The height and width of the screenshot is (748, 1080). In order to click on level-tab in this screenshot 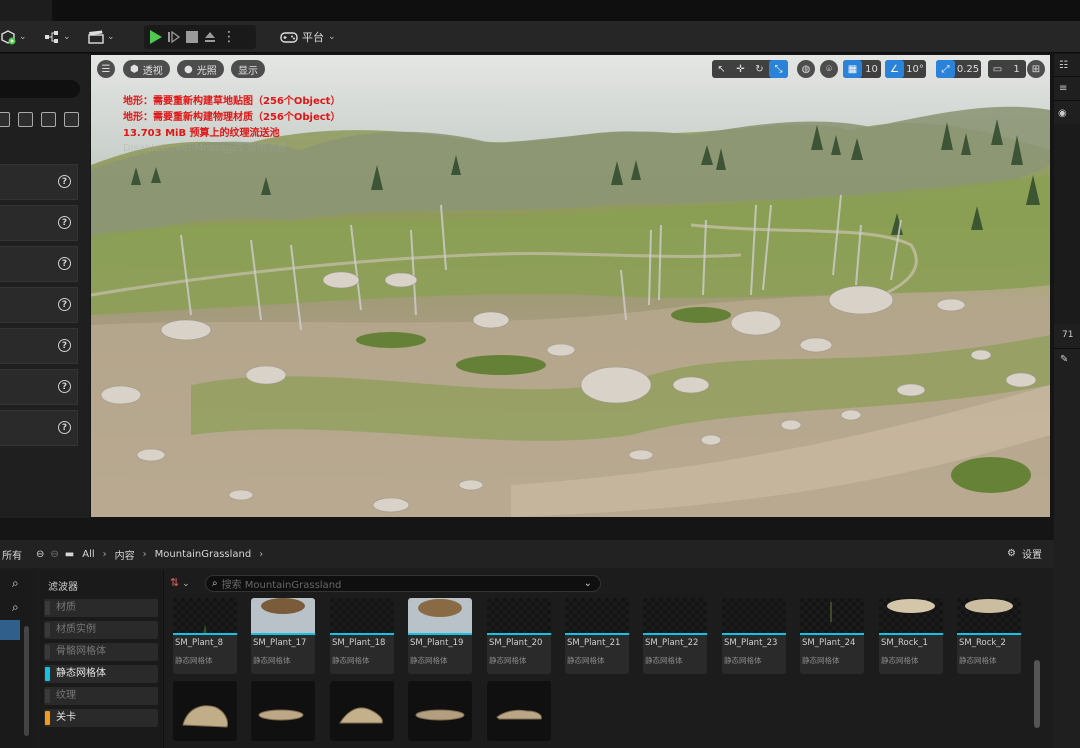, I will do `click(26, 10)`.